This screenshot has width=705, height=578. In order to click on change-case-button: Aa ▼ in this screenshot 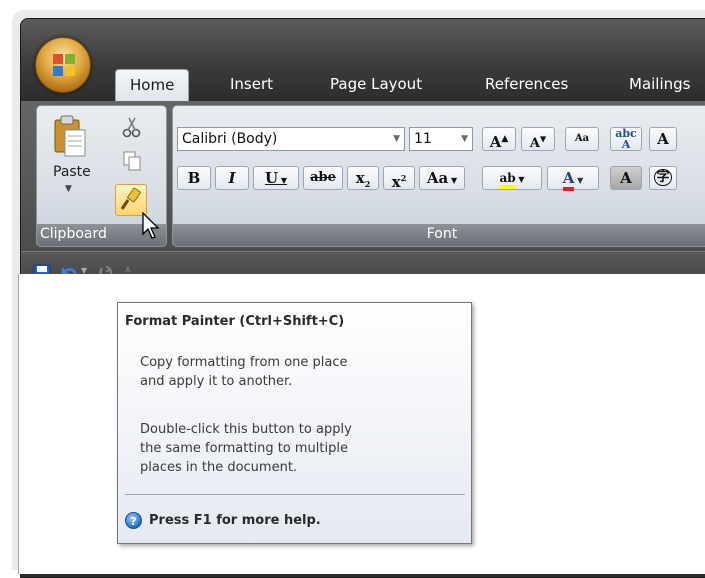, I will do `click(442, 178)`.